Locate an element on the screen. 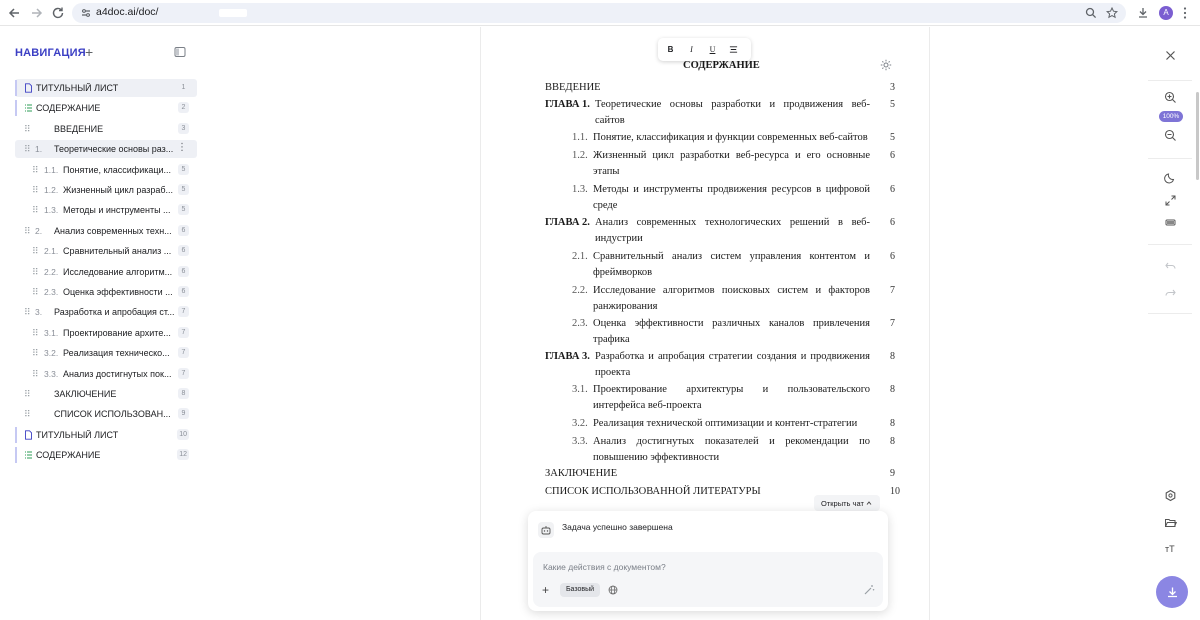 The image size is (1200, 620). nav-item-page: 12 is located at coordinates (183, 455).